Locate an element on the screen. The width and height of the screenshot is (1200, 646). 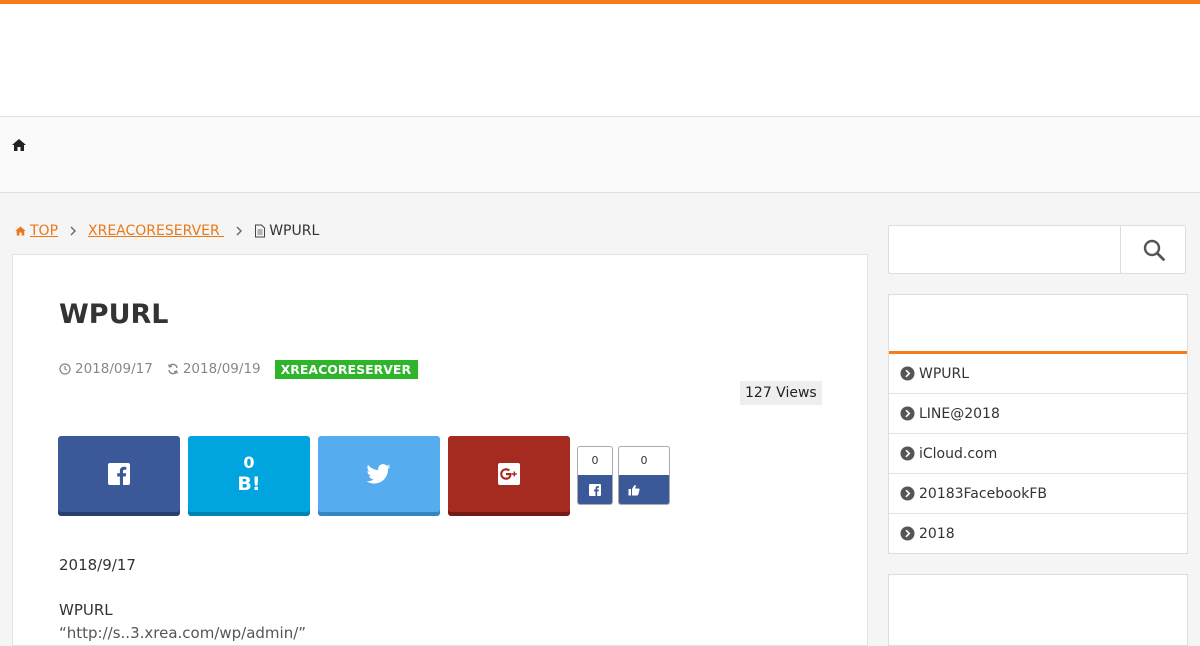
breadcrumb-home-label: TOP is located at coordinates (44, 231).